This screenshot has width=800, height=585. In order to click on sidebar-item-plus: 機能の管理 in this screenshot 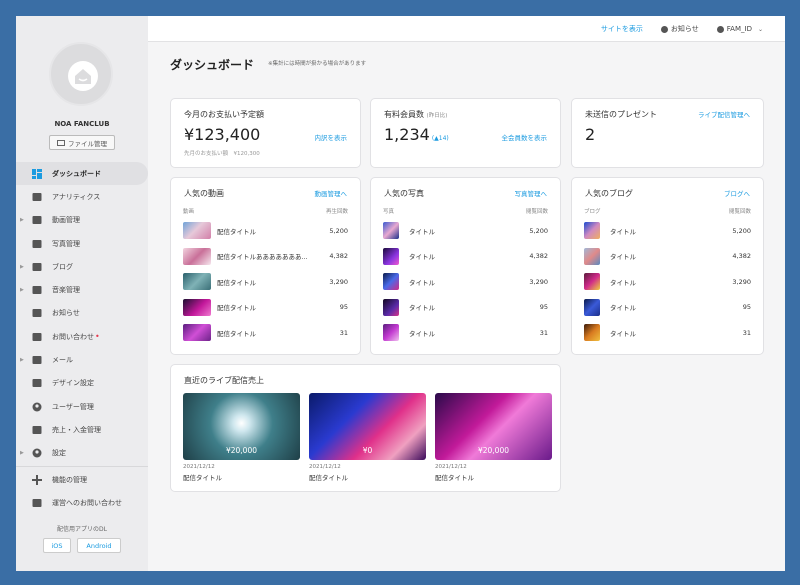, I will do `click(82, 479)`.